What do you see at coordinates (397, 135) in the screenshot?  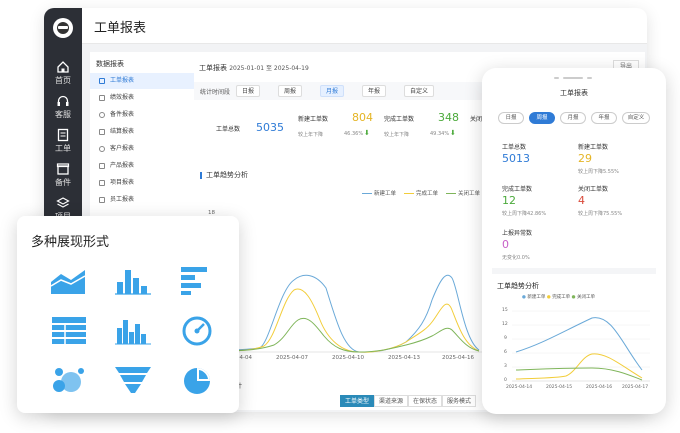 I see `done-sub: 较上年下降` at bounding box center [397, 135].